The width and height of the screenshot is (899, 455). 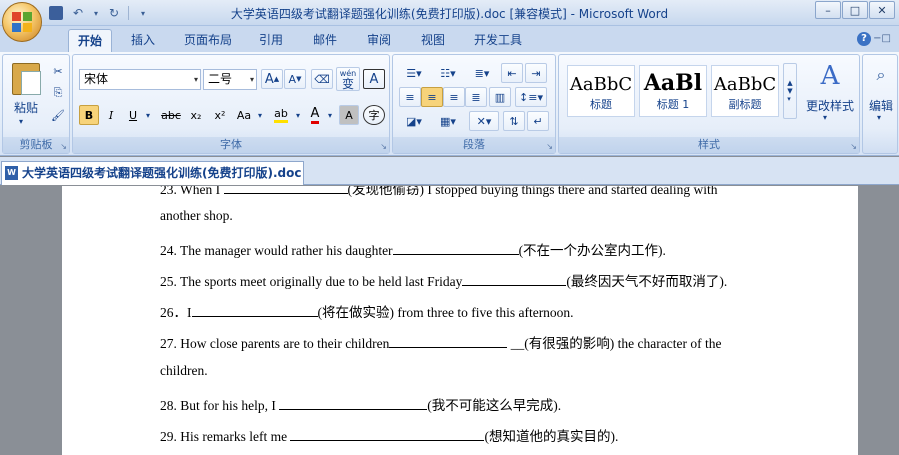 What do you see at coordinates (448, 73) in the screenshot?
I see `numbering-icon: ☷▾` at bounding box center [448, 73].